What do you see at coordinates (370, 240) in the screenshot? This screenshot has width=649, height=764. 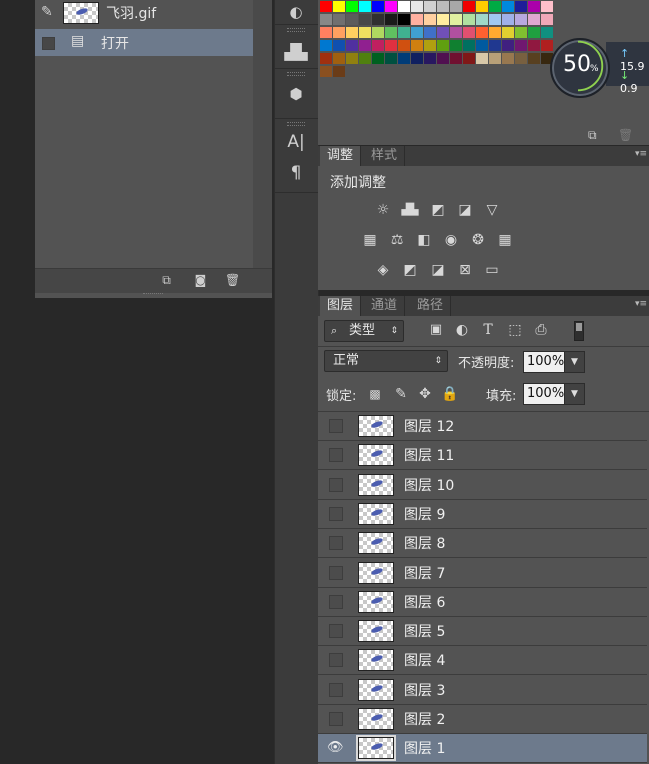 I see `hue-saturation-icon: ▦` at bounding box center [370, 240].